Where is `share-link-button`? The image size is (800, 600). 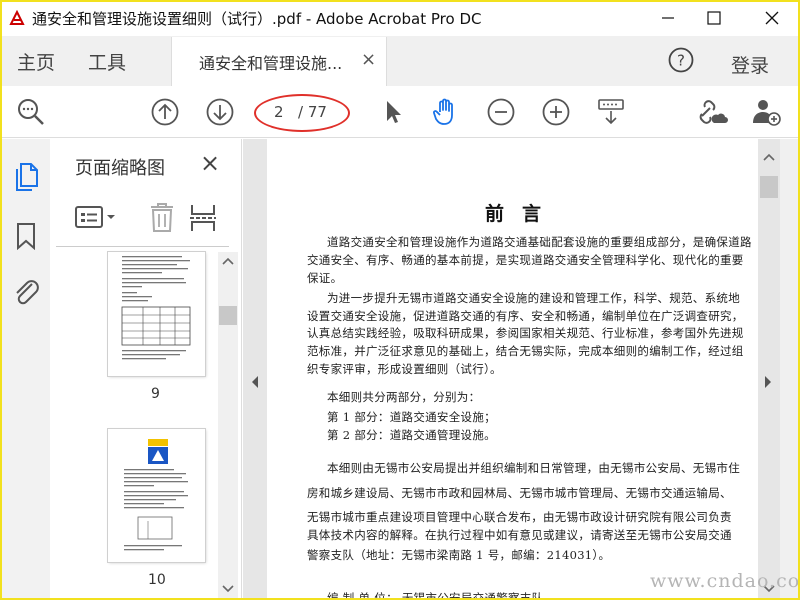 share-link-button is located at coordinates (712, 112).